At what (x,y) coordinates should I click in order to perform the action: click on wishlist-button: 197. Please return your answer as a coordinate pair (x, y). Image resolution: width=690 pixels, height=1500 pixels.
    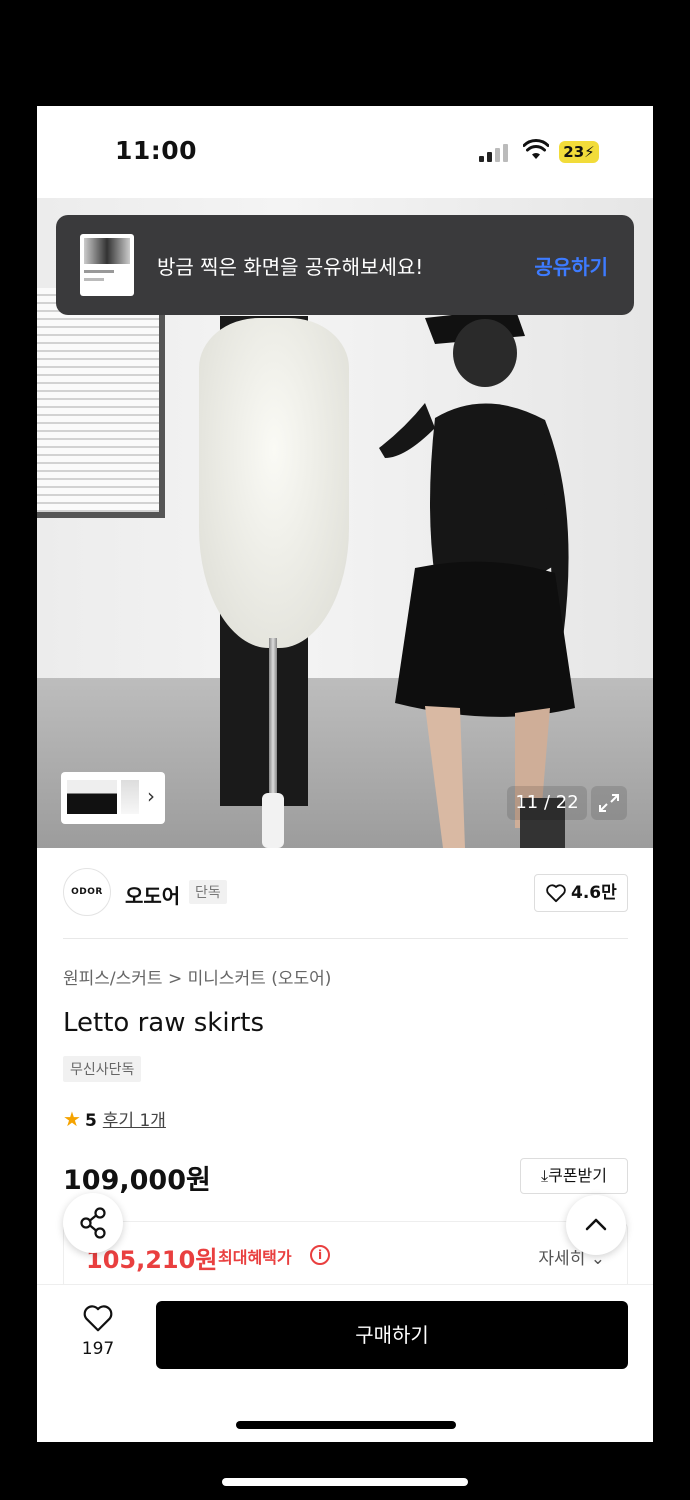
    Looking at the image, I should click on (98, 1331).